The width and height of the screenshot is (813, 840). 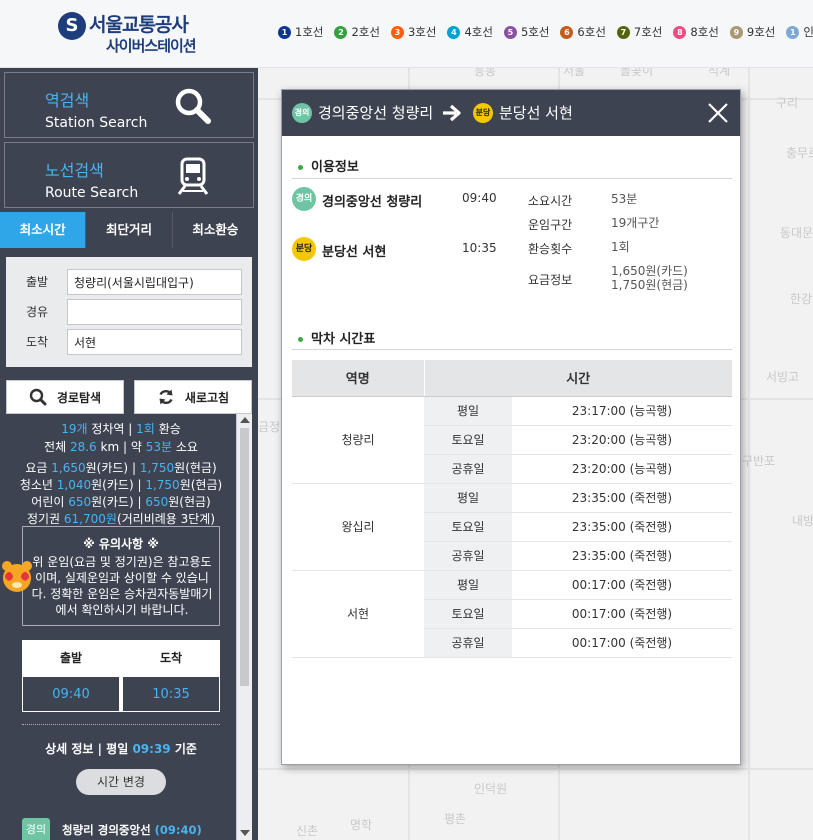 What do you see at coordinates (245, 420) in the screenshot?
I see `scroll-up-icon` at bounding box center [245, 420].